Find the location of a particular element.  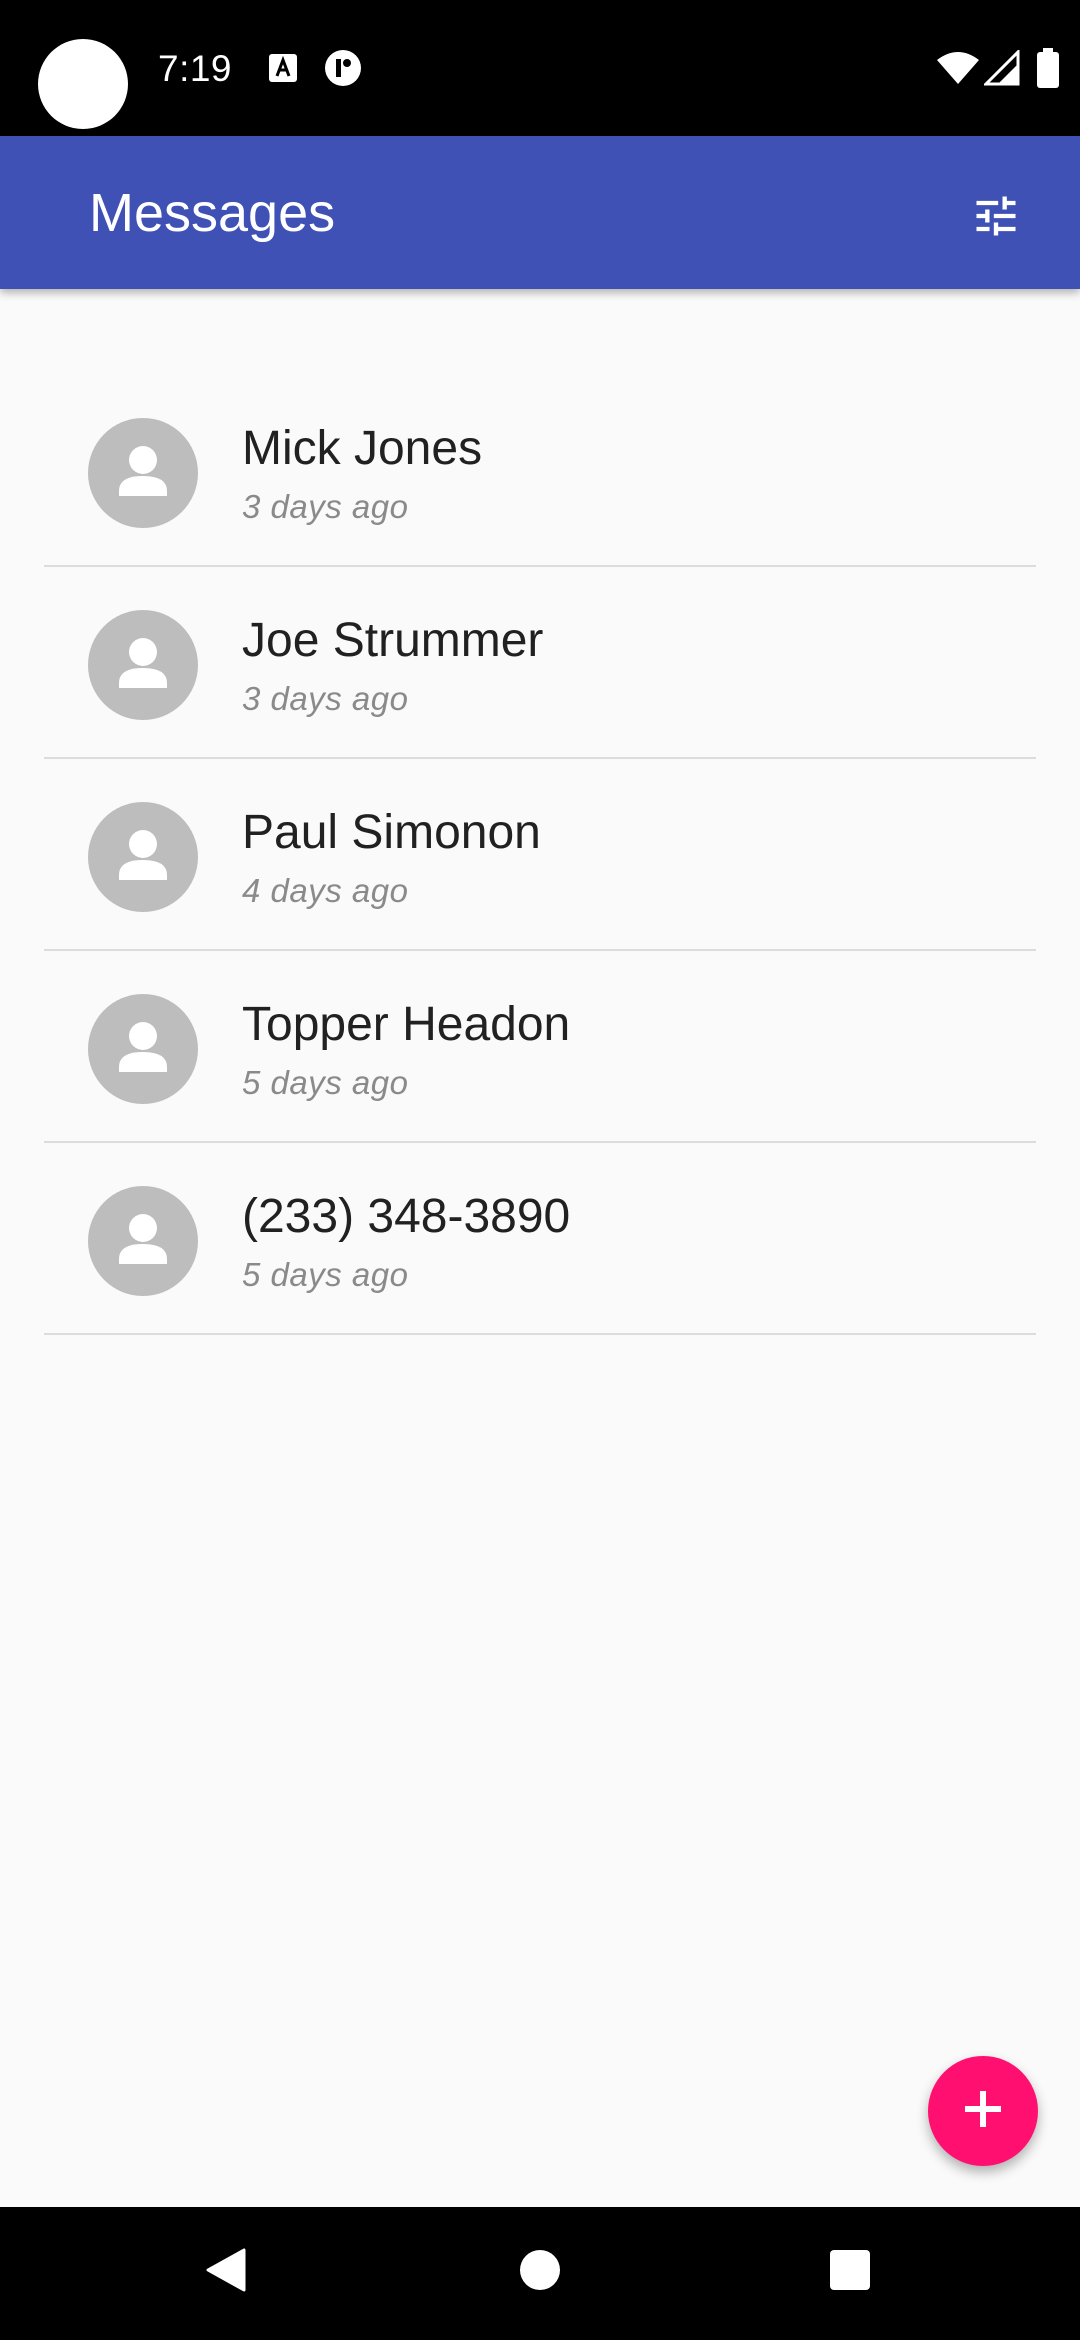

home-icon is located at coordinates (540, 2272).